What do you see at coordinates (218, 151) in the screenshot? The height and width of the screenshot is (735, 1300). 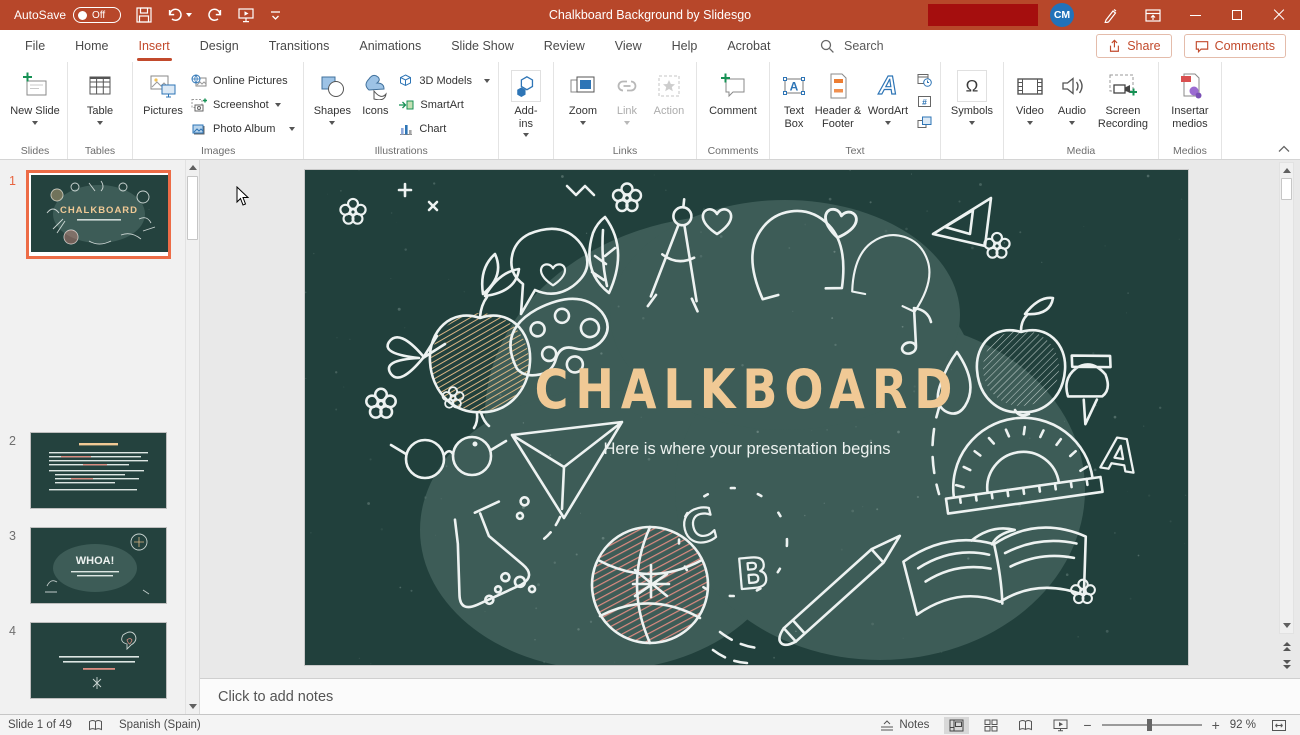 I see `group-label-images: Images` at bounding box center [218, 151].